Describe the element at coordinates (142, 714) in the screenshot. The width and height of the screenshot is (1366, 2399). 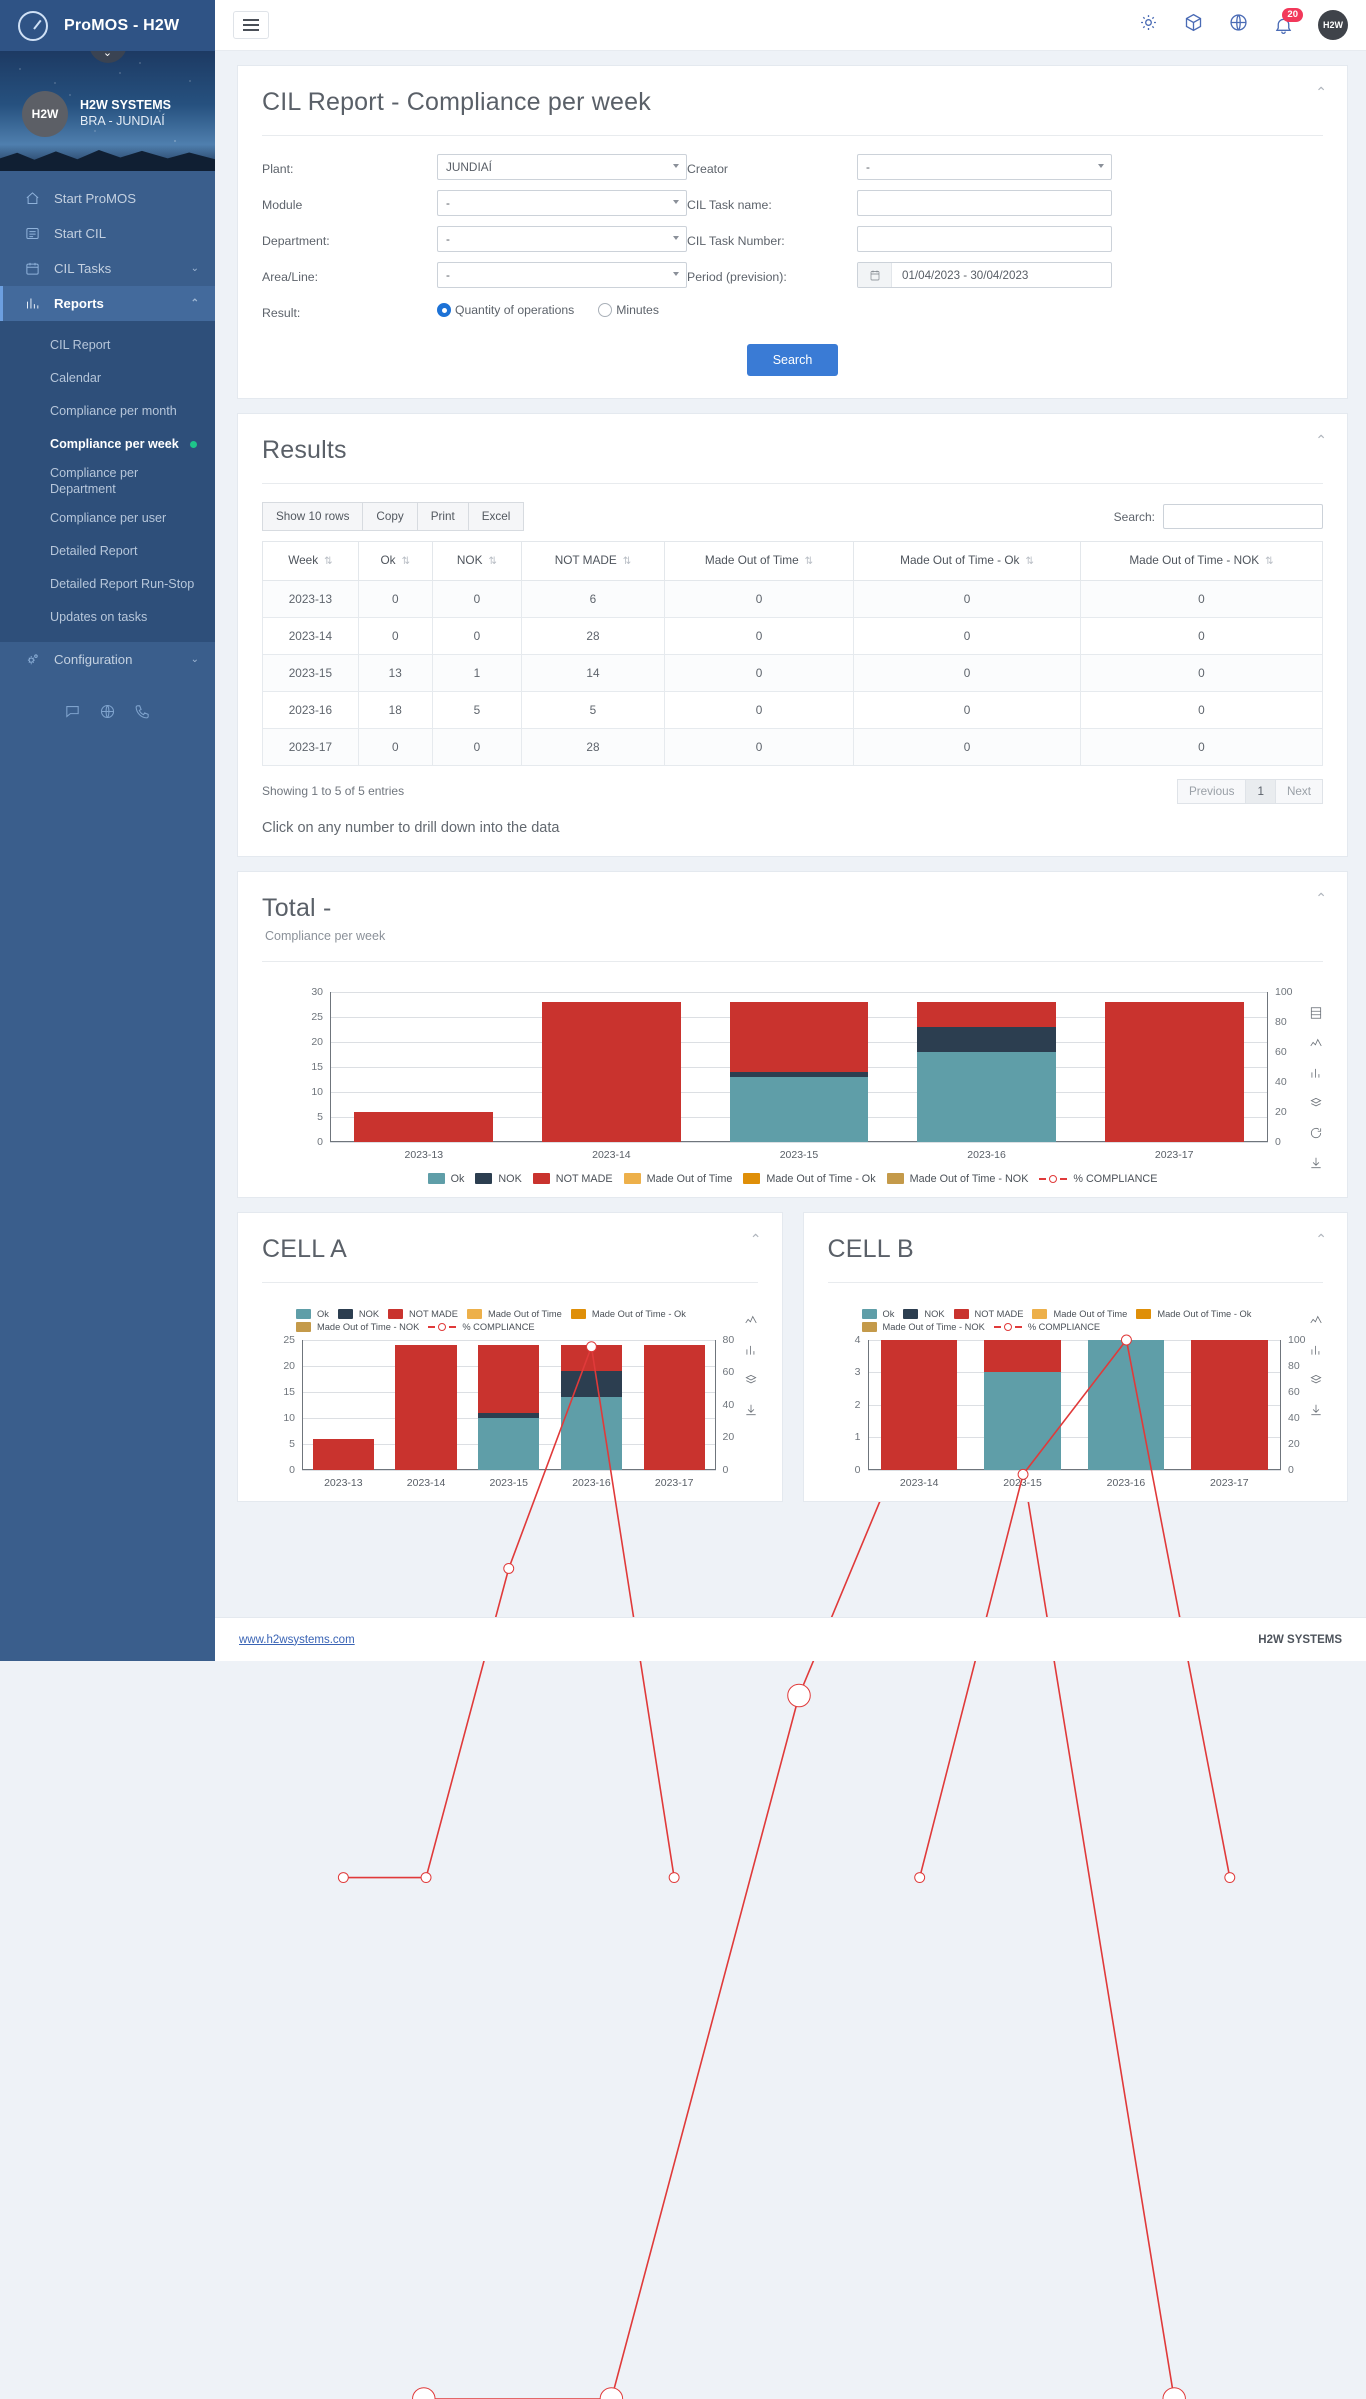
I see `phone-icon` at that location.